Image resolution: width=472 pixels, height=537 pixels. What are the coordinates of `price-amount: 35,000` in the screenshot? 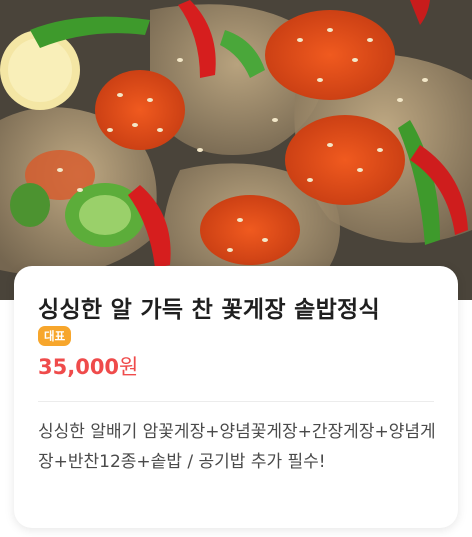 It's located at (79, 367).